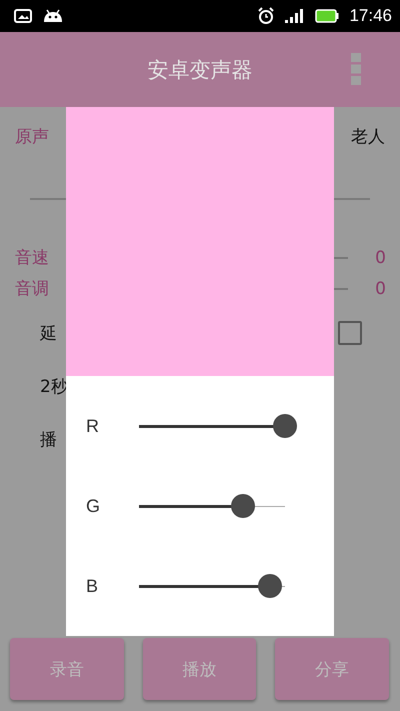 This screenshot has height=711, width=400. Describe the element at coordinates (53, 16) in the screenshot. I see `android-icon` at that location.